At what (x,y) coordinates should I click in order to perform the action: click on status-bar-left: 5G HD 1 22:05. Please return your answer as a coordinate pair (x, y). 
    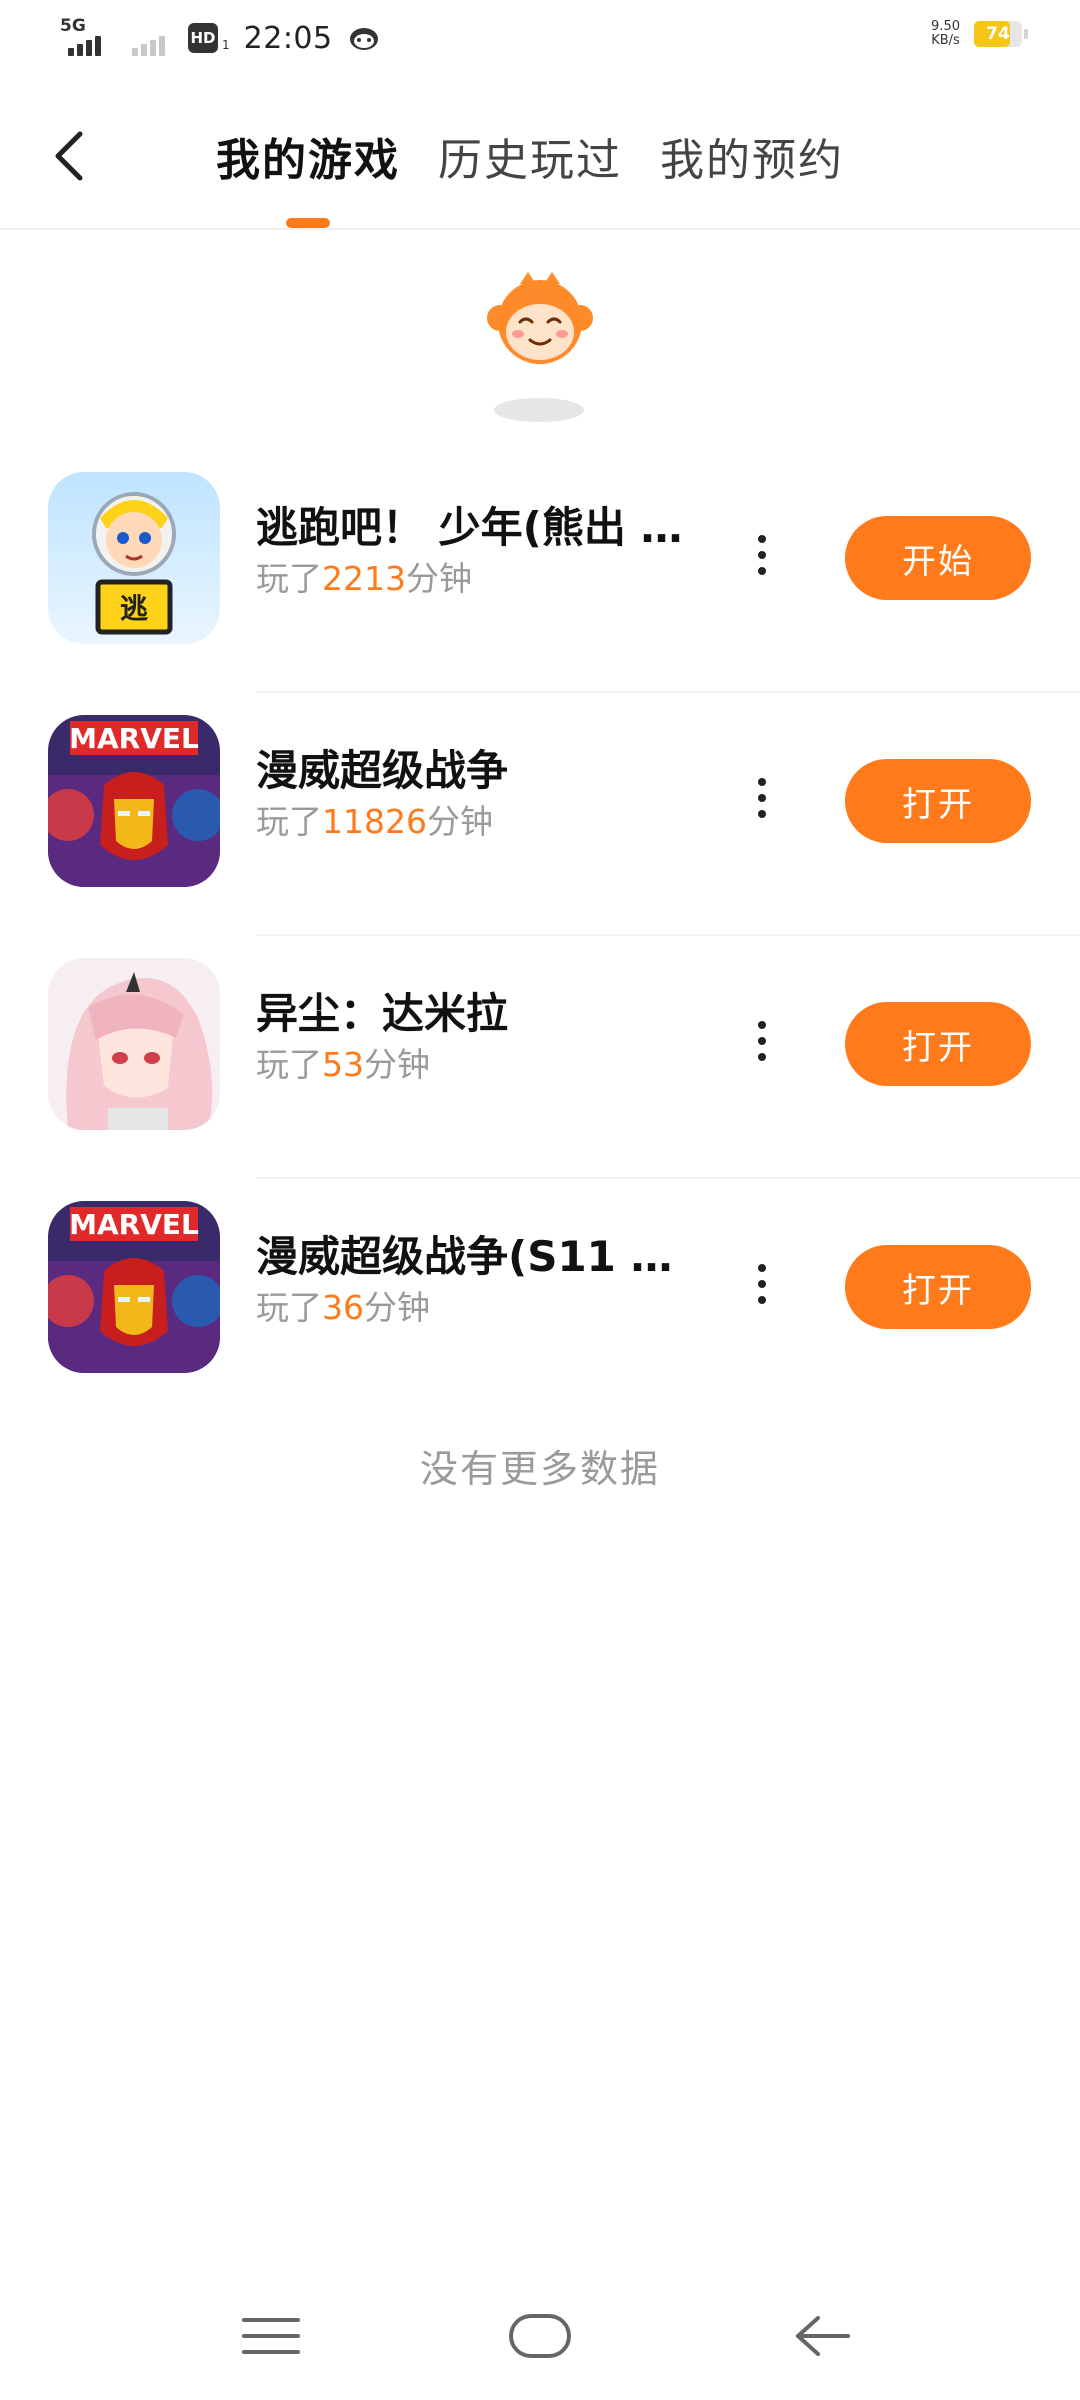
    Looking at the image, I should click on (220, 37).